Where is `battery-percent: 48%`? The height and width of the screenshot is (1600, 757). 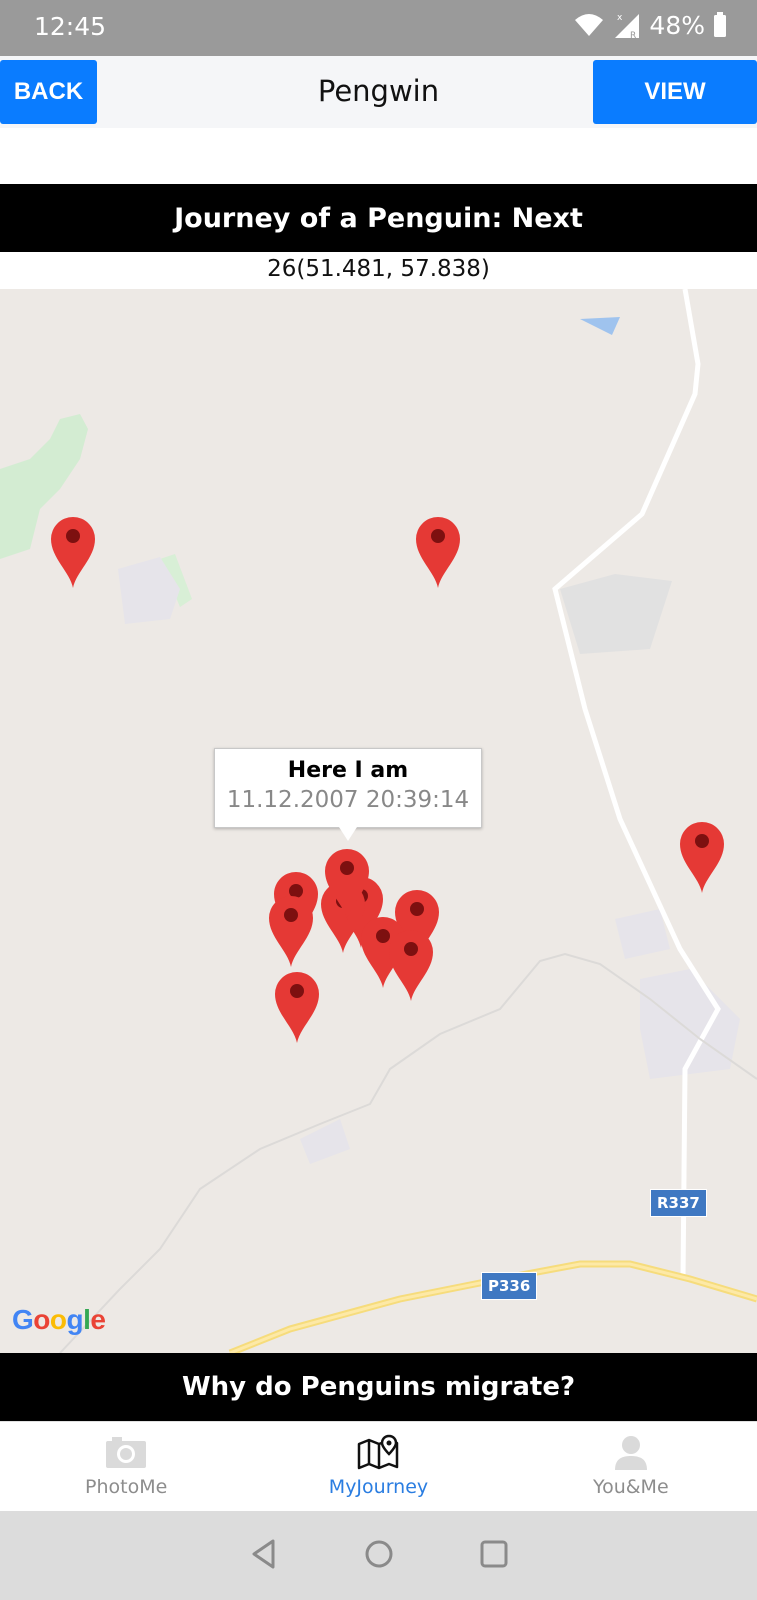 battery-percent: 48% is located at coordinates (677, 25).